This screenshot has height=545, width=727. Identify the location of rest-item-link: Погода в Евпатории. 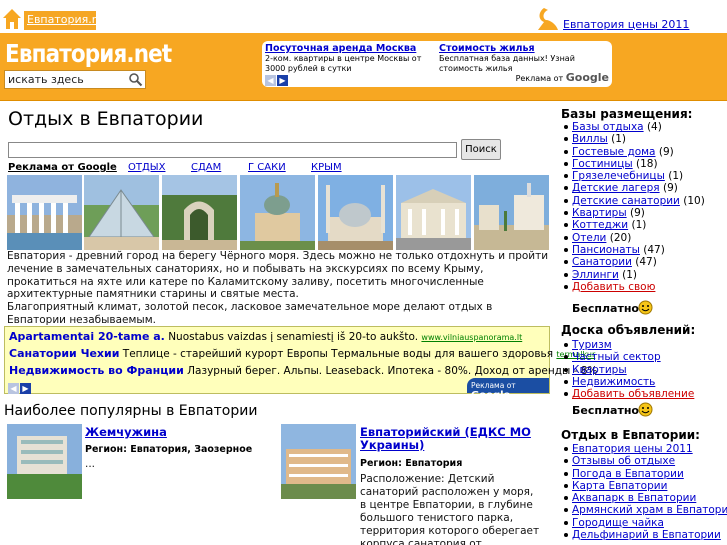
(628, 474).